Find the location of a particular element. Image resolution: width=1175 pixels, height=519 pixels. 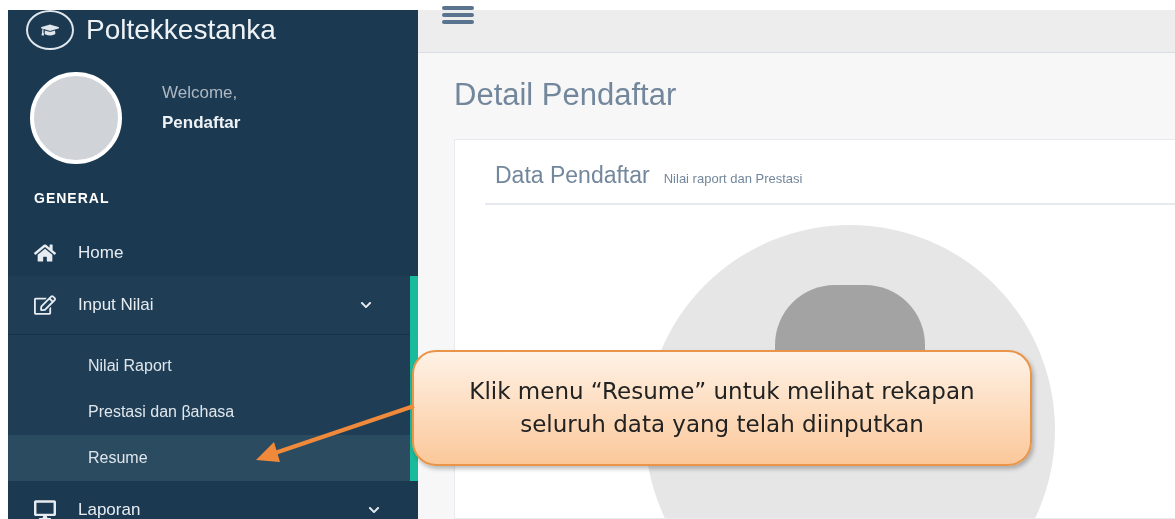

section-heading: GENERAL is located at coordinates (72, 197).